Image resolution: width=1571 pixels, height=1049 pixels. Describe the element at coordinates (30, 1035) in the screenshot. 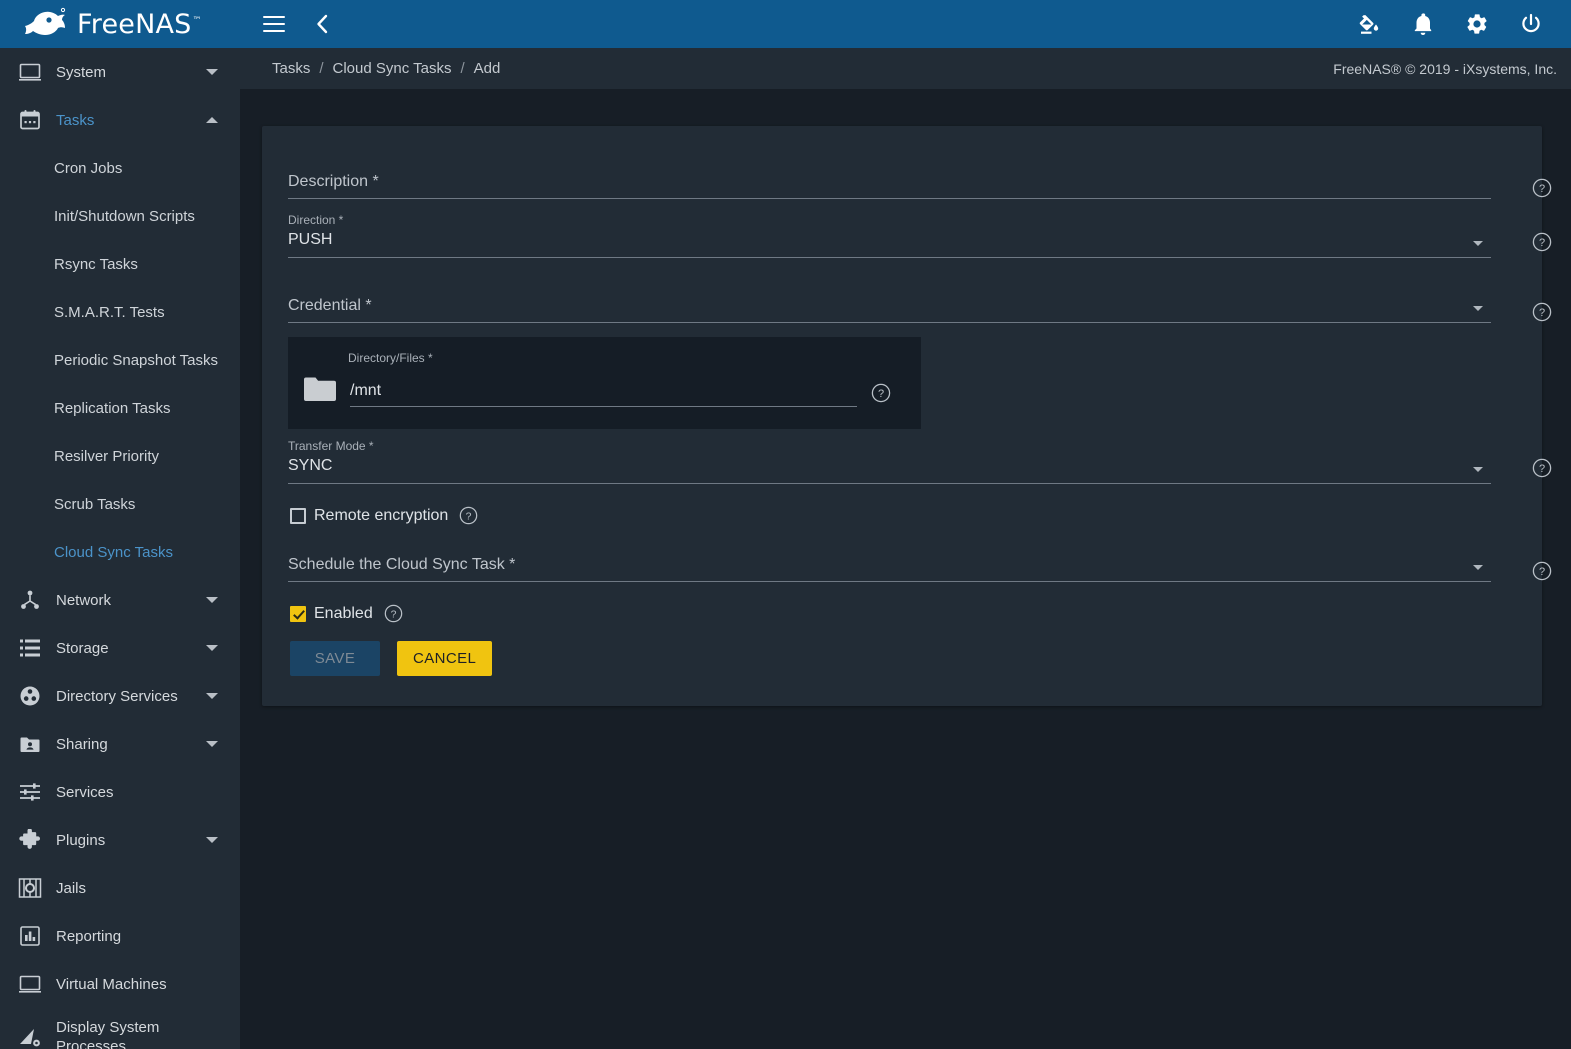

I see `system-processes-icon` at that location.